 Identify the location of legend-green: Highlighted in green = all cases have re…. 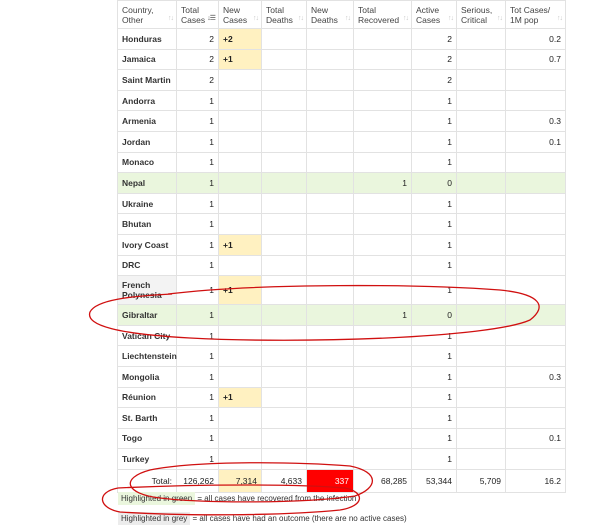
(237, 498).